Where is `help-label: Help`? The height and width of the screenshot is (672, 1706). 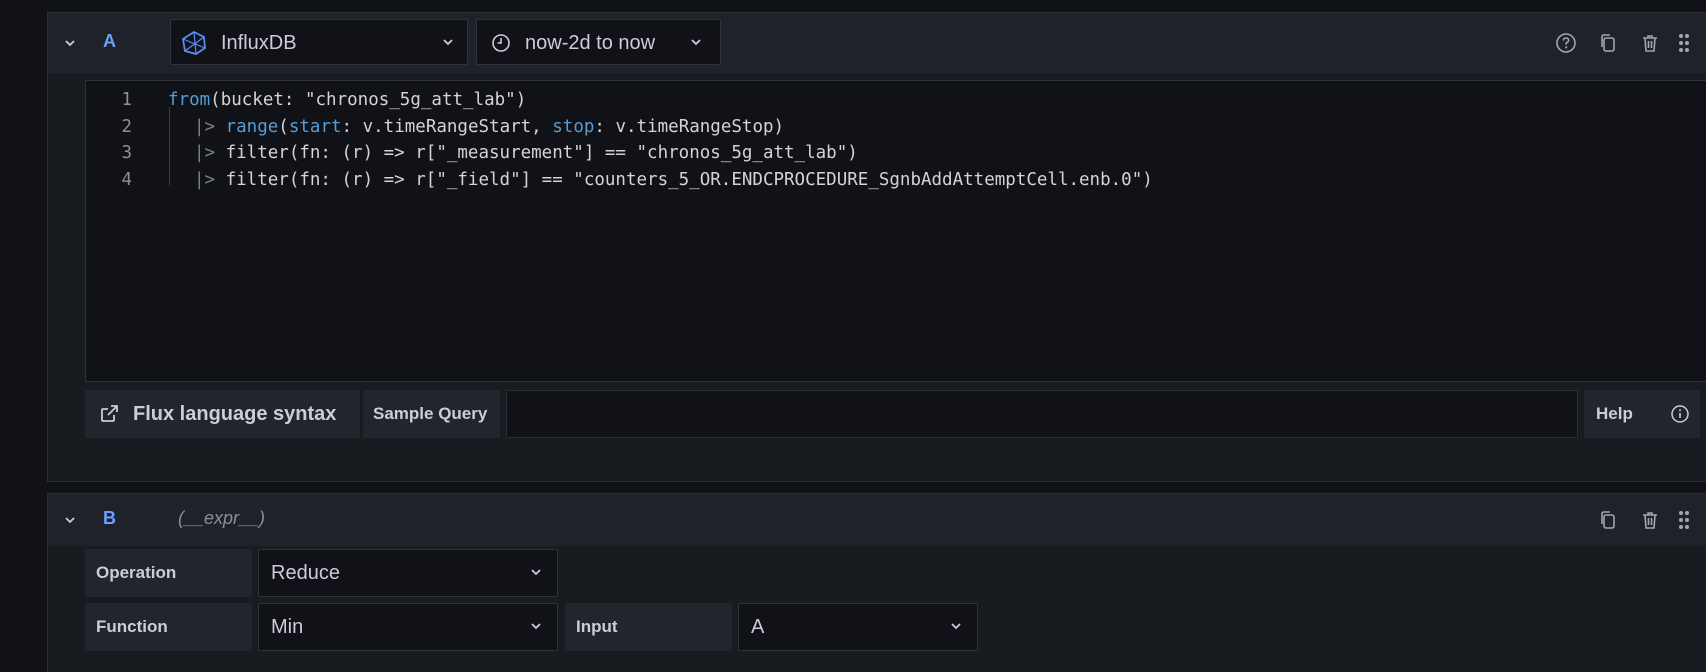 help-label: Help is located at coordinates (1614, 413).